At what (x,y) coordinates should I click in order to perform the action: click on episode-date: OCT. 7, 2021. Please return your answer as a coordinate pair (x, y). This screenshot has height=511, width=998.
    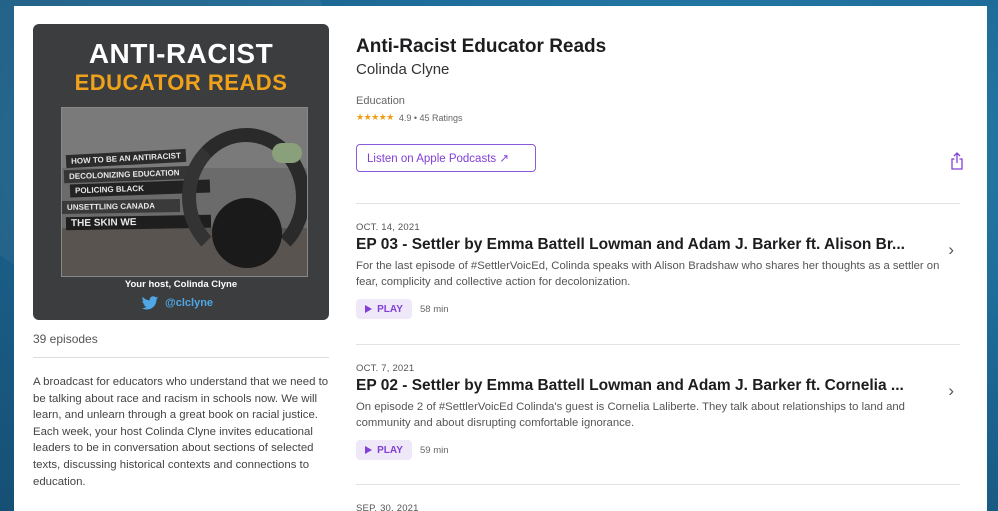
    Looking at the image, I should click on (385, 368).